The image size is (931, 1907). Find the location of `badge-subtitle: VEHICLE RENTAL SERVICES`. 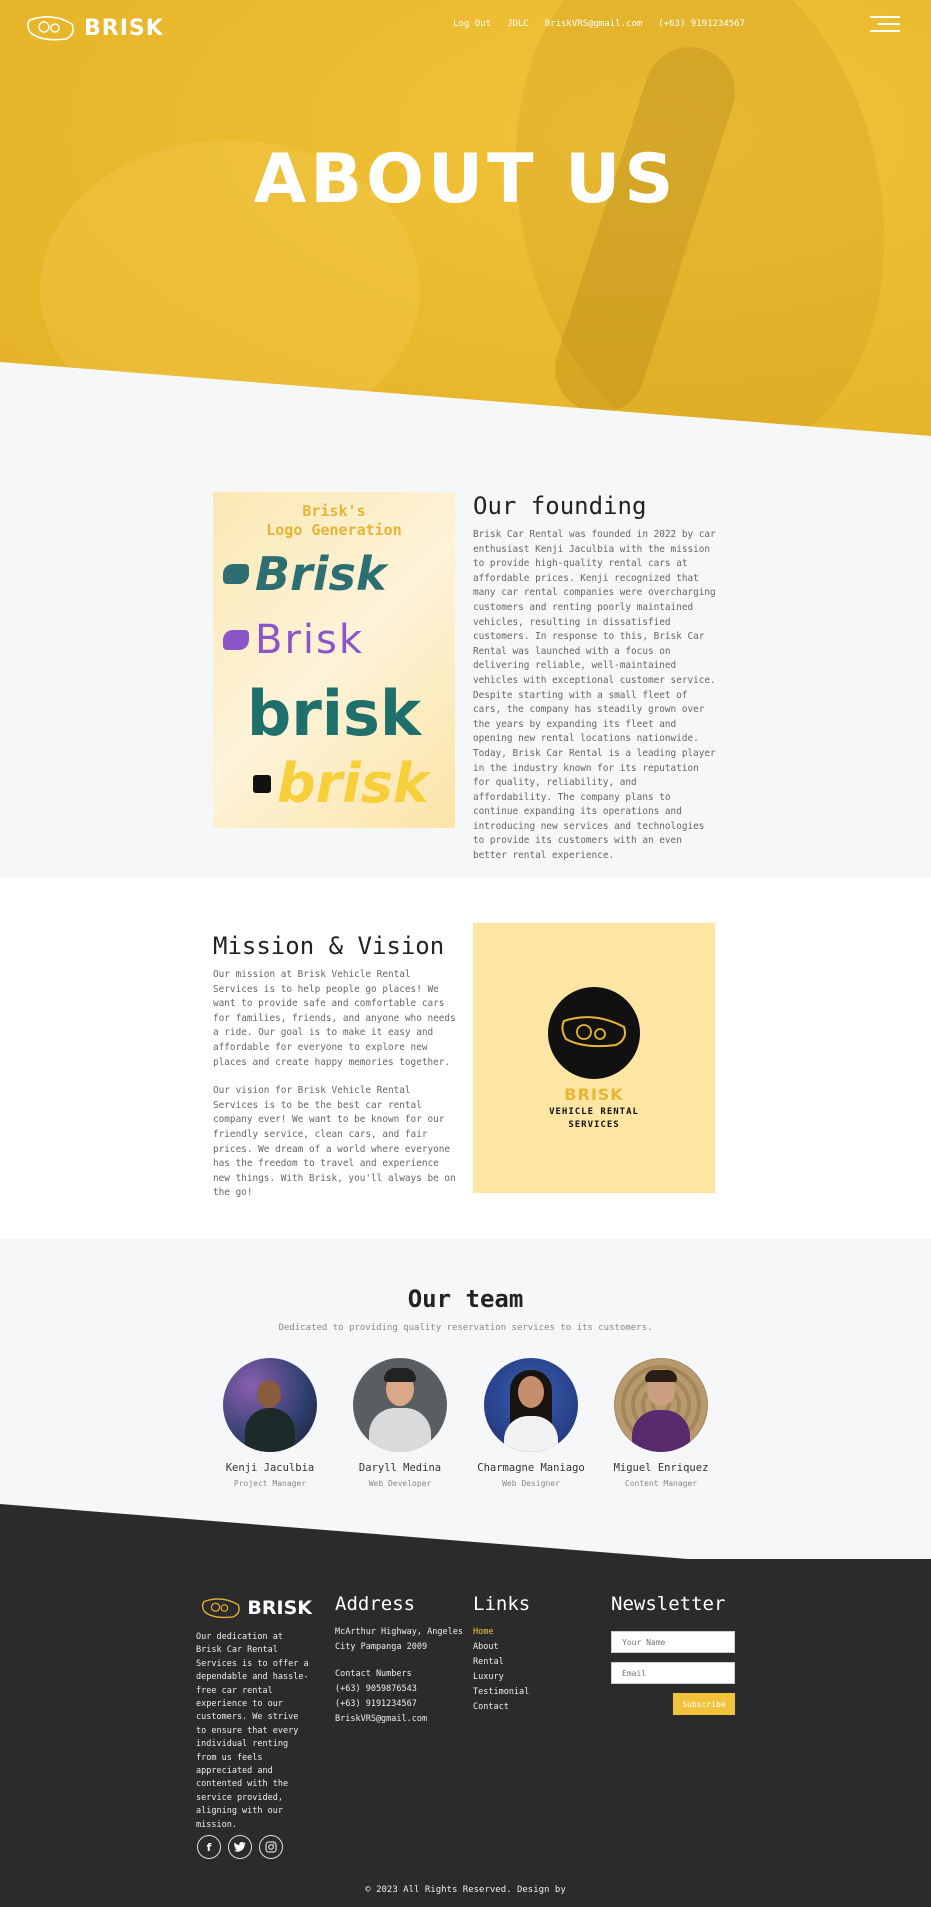

badge-subtitle: VEHICLE RENTAL SERVICES is located at coordinates (594, 1118).